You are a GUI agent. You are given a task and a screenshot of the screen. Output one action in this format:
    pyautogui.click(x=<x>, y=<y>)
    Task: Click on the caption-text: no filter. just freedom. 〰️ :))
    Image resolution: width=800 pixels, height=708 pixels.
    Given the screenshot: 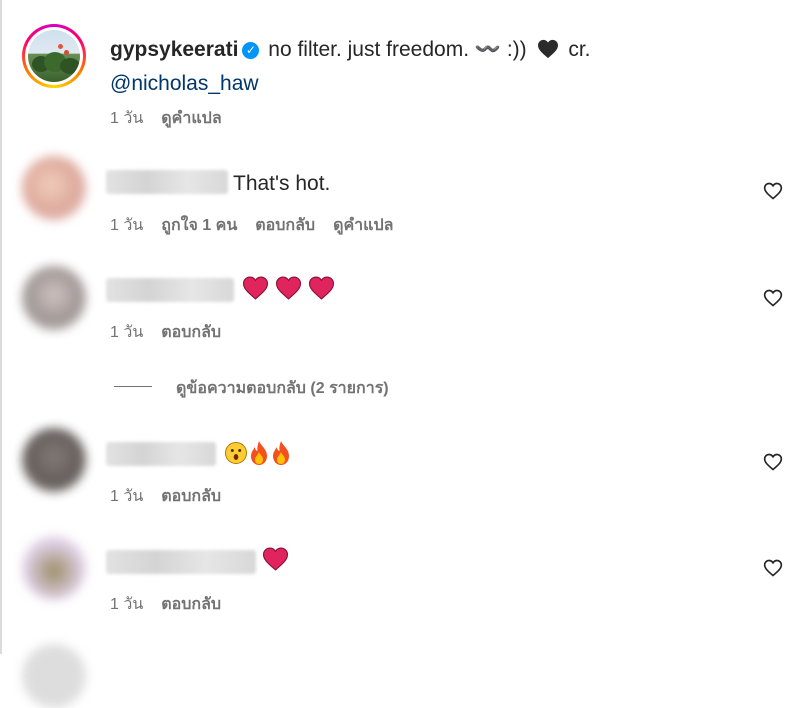 What is the action you would take?
    pyautogui.click(x=400, y=49)
    